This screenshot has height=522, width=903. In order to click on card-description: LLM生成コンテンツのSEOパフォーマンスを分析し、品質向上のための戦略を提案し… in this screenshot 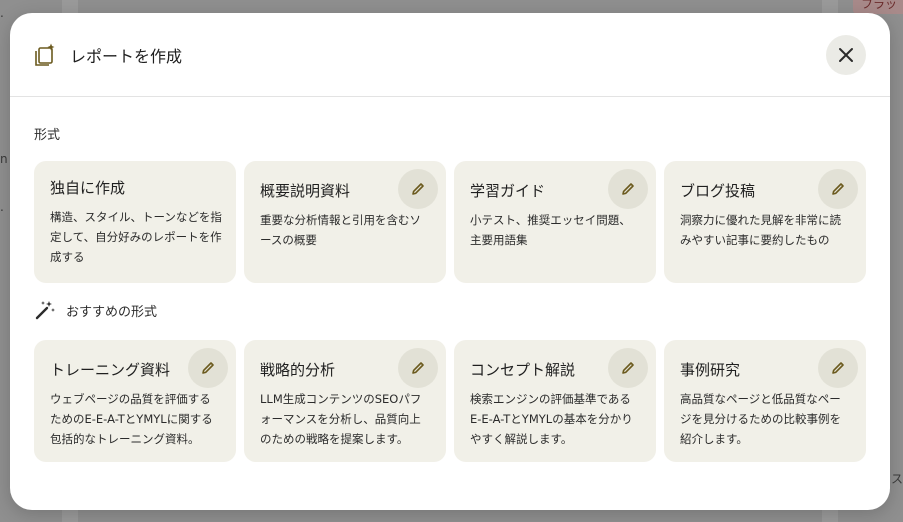, I will do `click(341, 419)`.